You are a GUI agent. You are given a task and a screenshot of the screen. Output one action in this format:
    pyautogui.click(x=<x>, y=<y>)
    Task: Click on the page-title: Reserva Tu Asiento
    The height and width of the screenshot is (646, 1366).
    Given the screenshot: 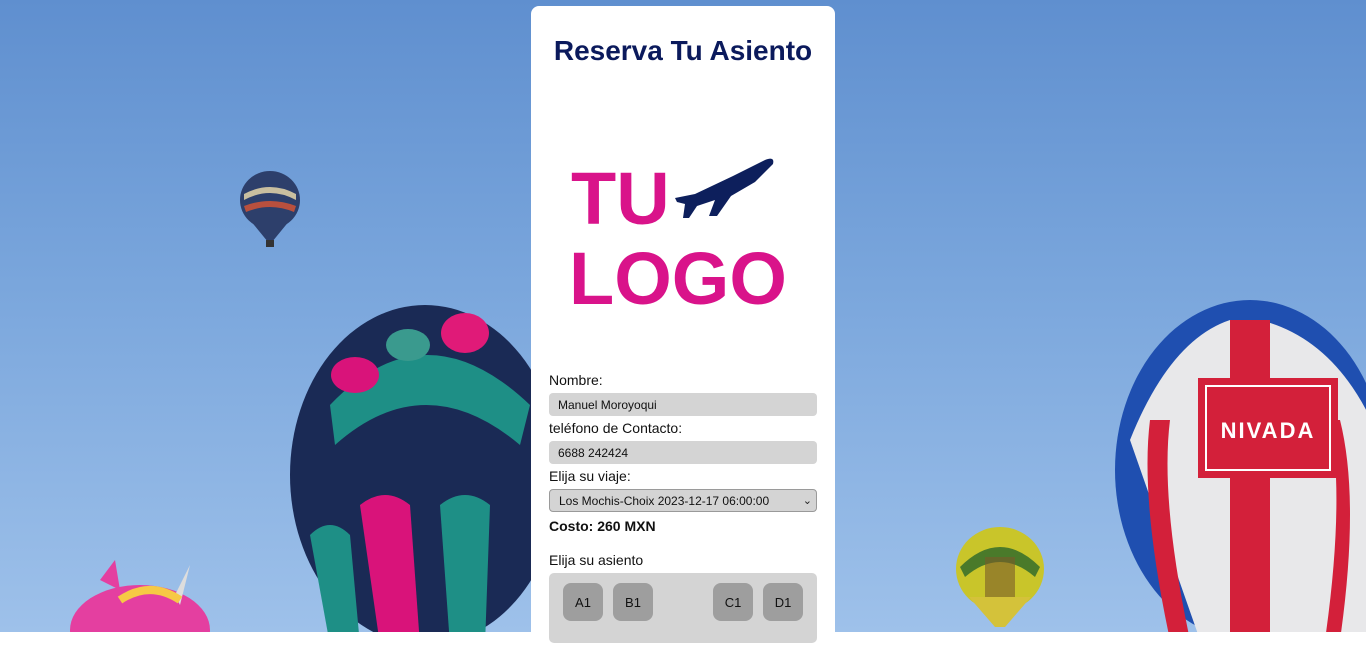 What is the action you would take?
    pyautogui.click(x=683, y=50)
    